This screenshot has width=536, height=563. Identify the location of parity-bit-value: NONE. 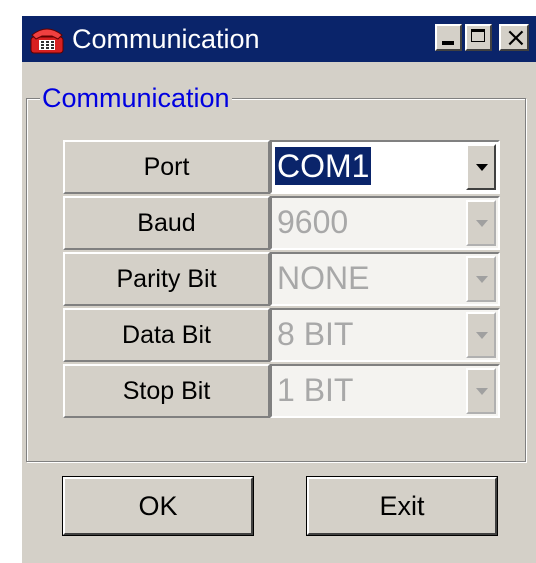
(323, 278).